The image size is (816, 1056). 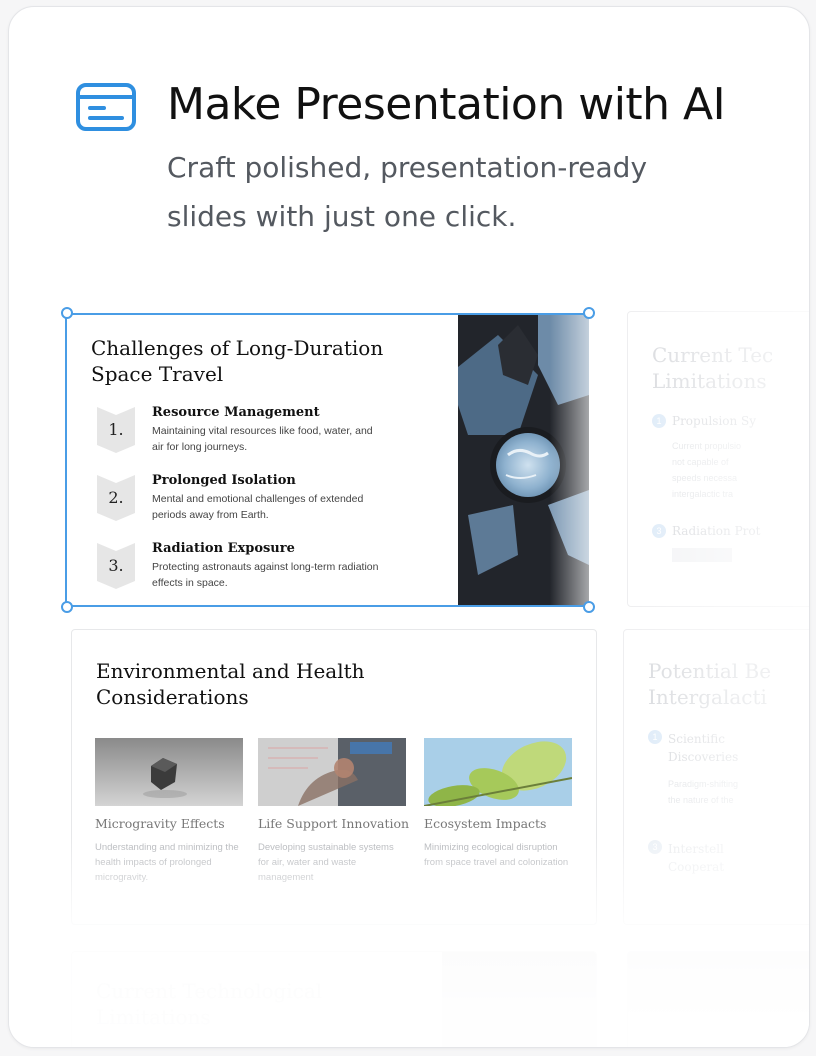 I want to click on resize-handle-bottom-right, so click(x=589, y=607).